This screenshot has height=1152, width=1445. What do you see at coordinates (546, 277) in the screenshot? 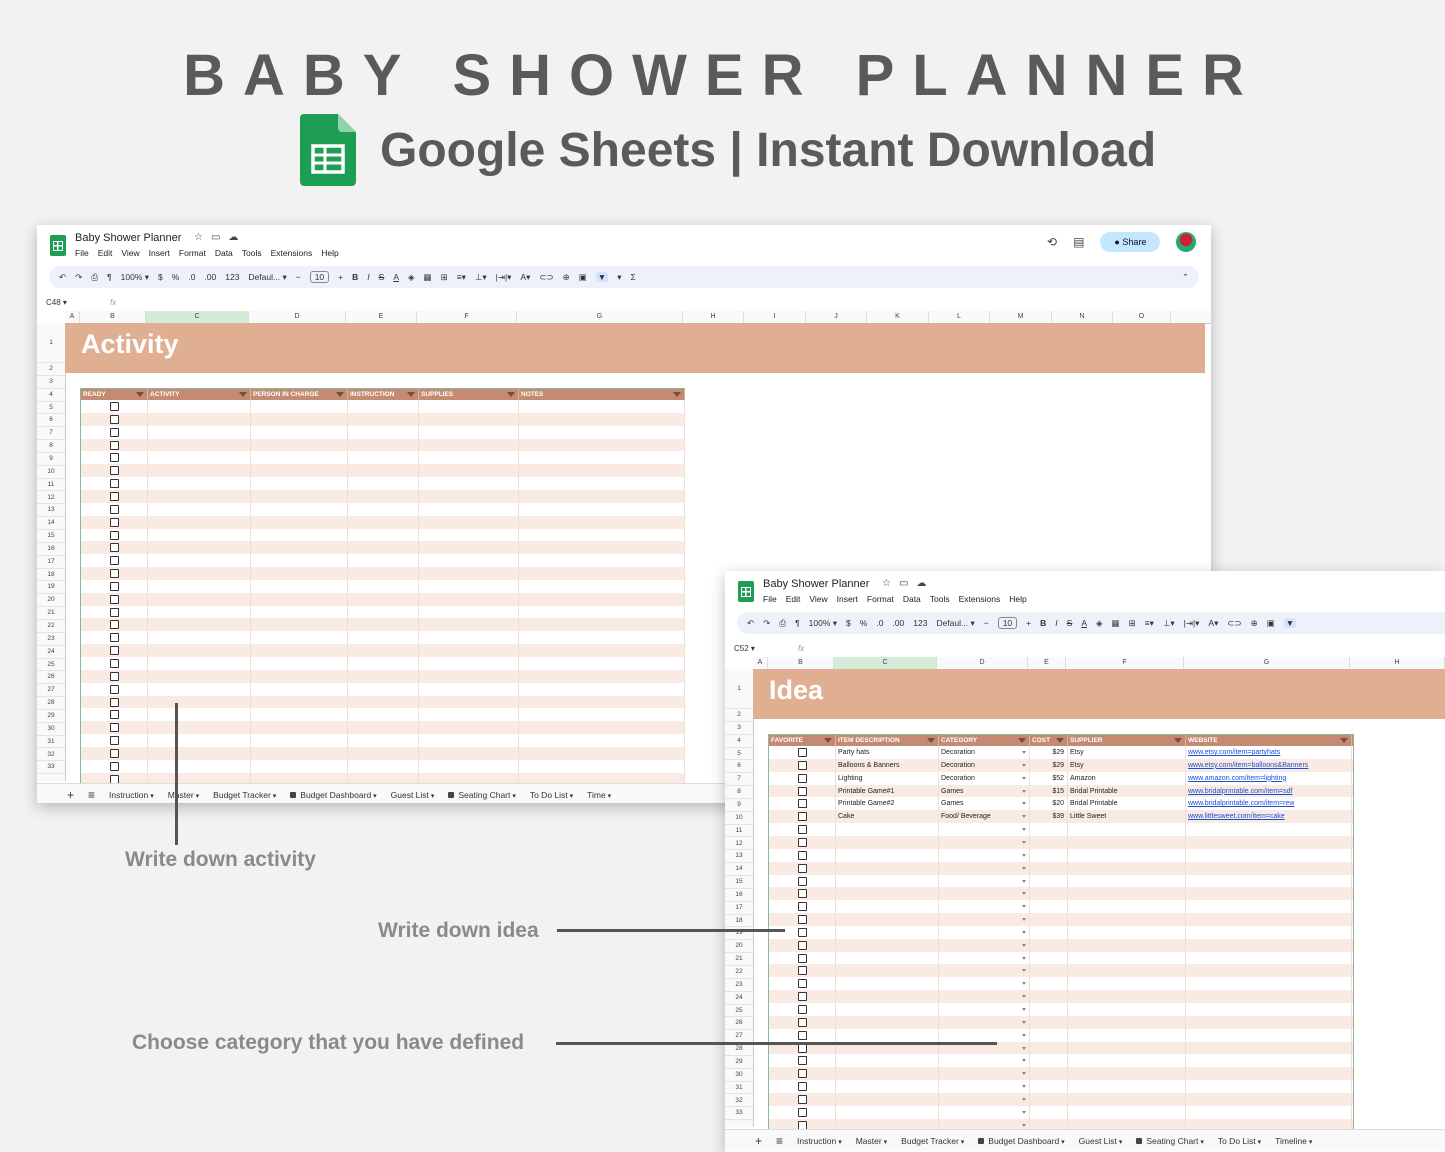
I see `link-icon: ⊂⊃` at bounding box center [546, 277].